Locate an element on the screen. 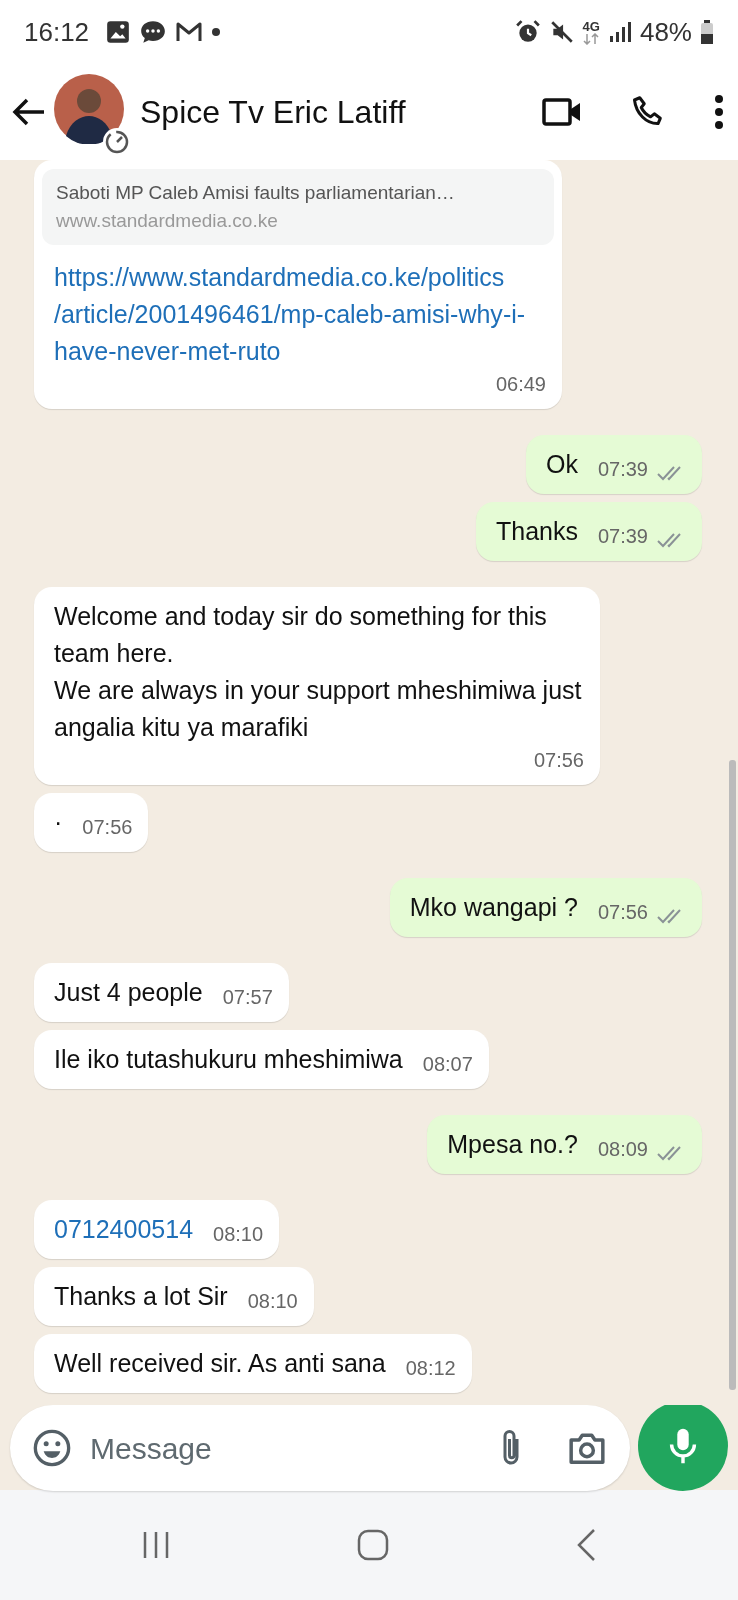 Image resolution: width=738 pixels, height=1600 pixels. message-link: https://www.standardmedia.co.ke/politics/article/2001496461/mp-caleb-amisi-why-i-have-never-met-ruto is located at coordinates (300, 314).